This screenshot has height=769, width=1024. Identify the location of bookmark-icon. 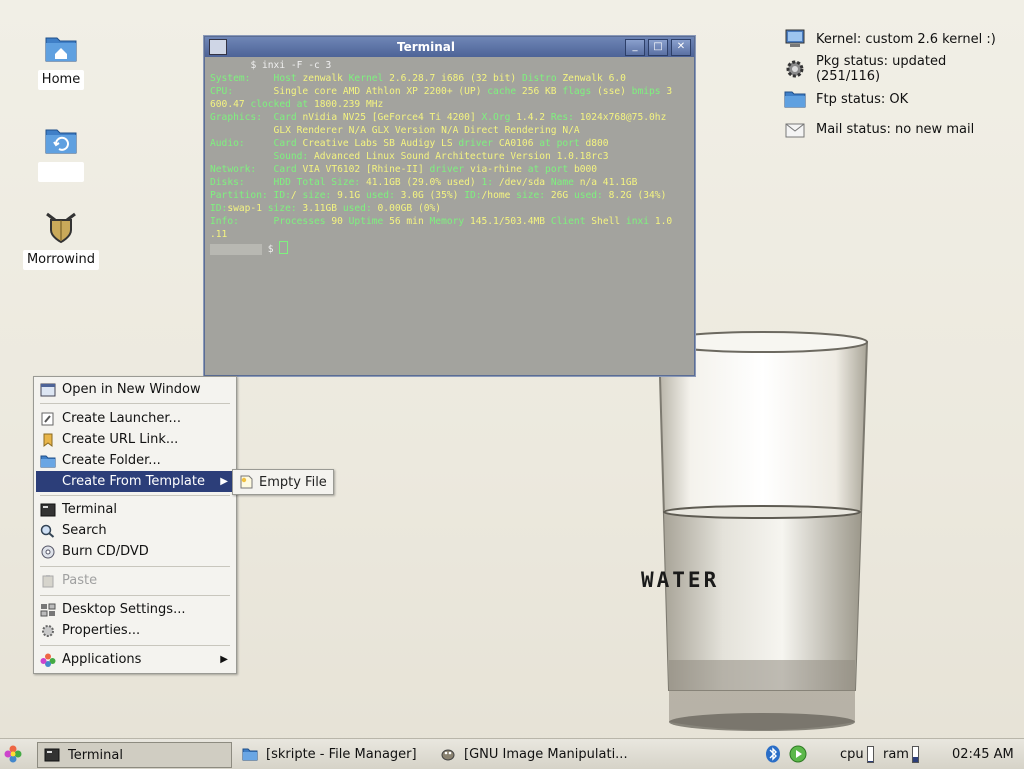
(48, 440).